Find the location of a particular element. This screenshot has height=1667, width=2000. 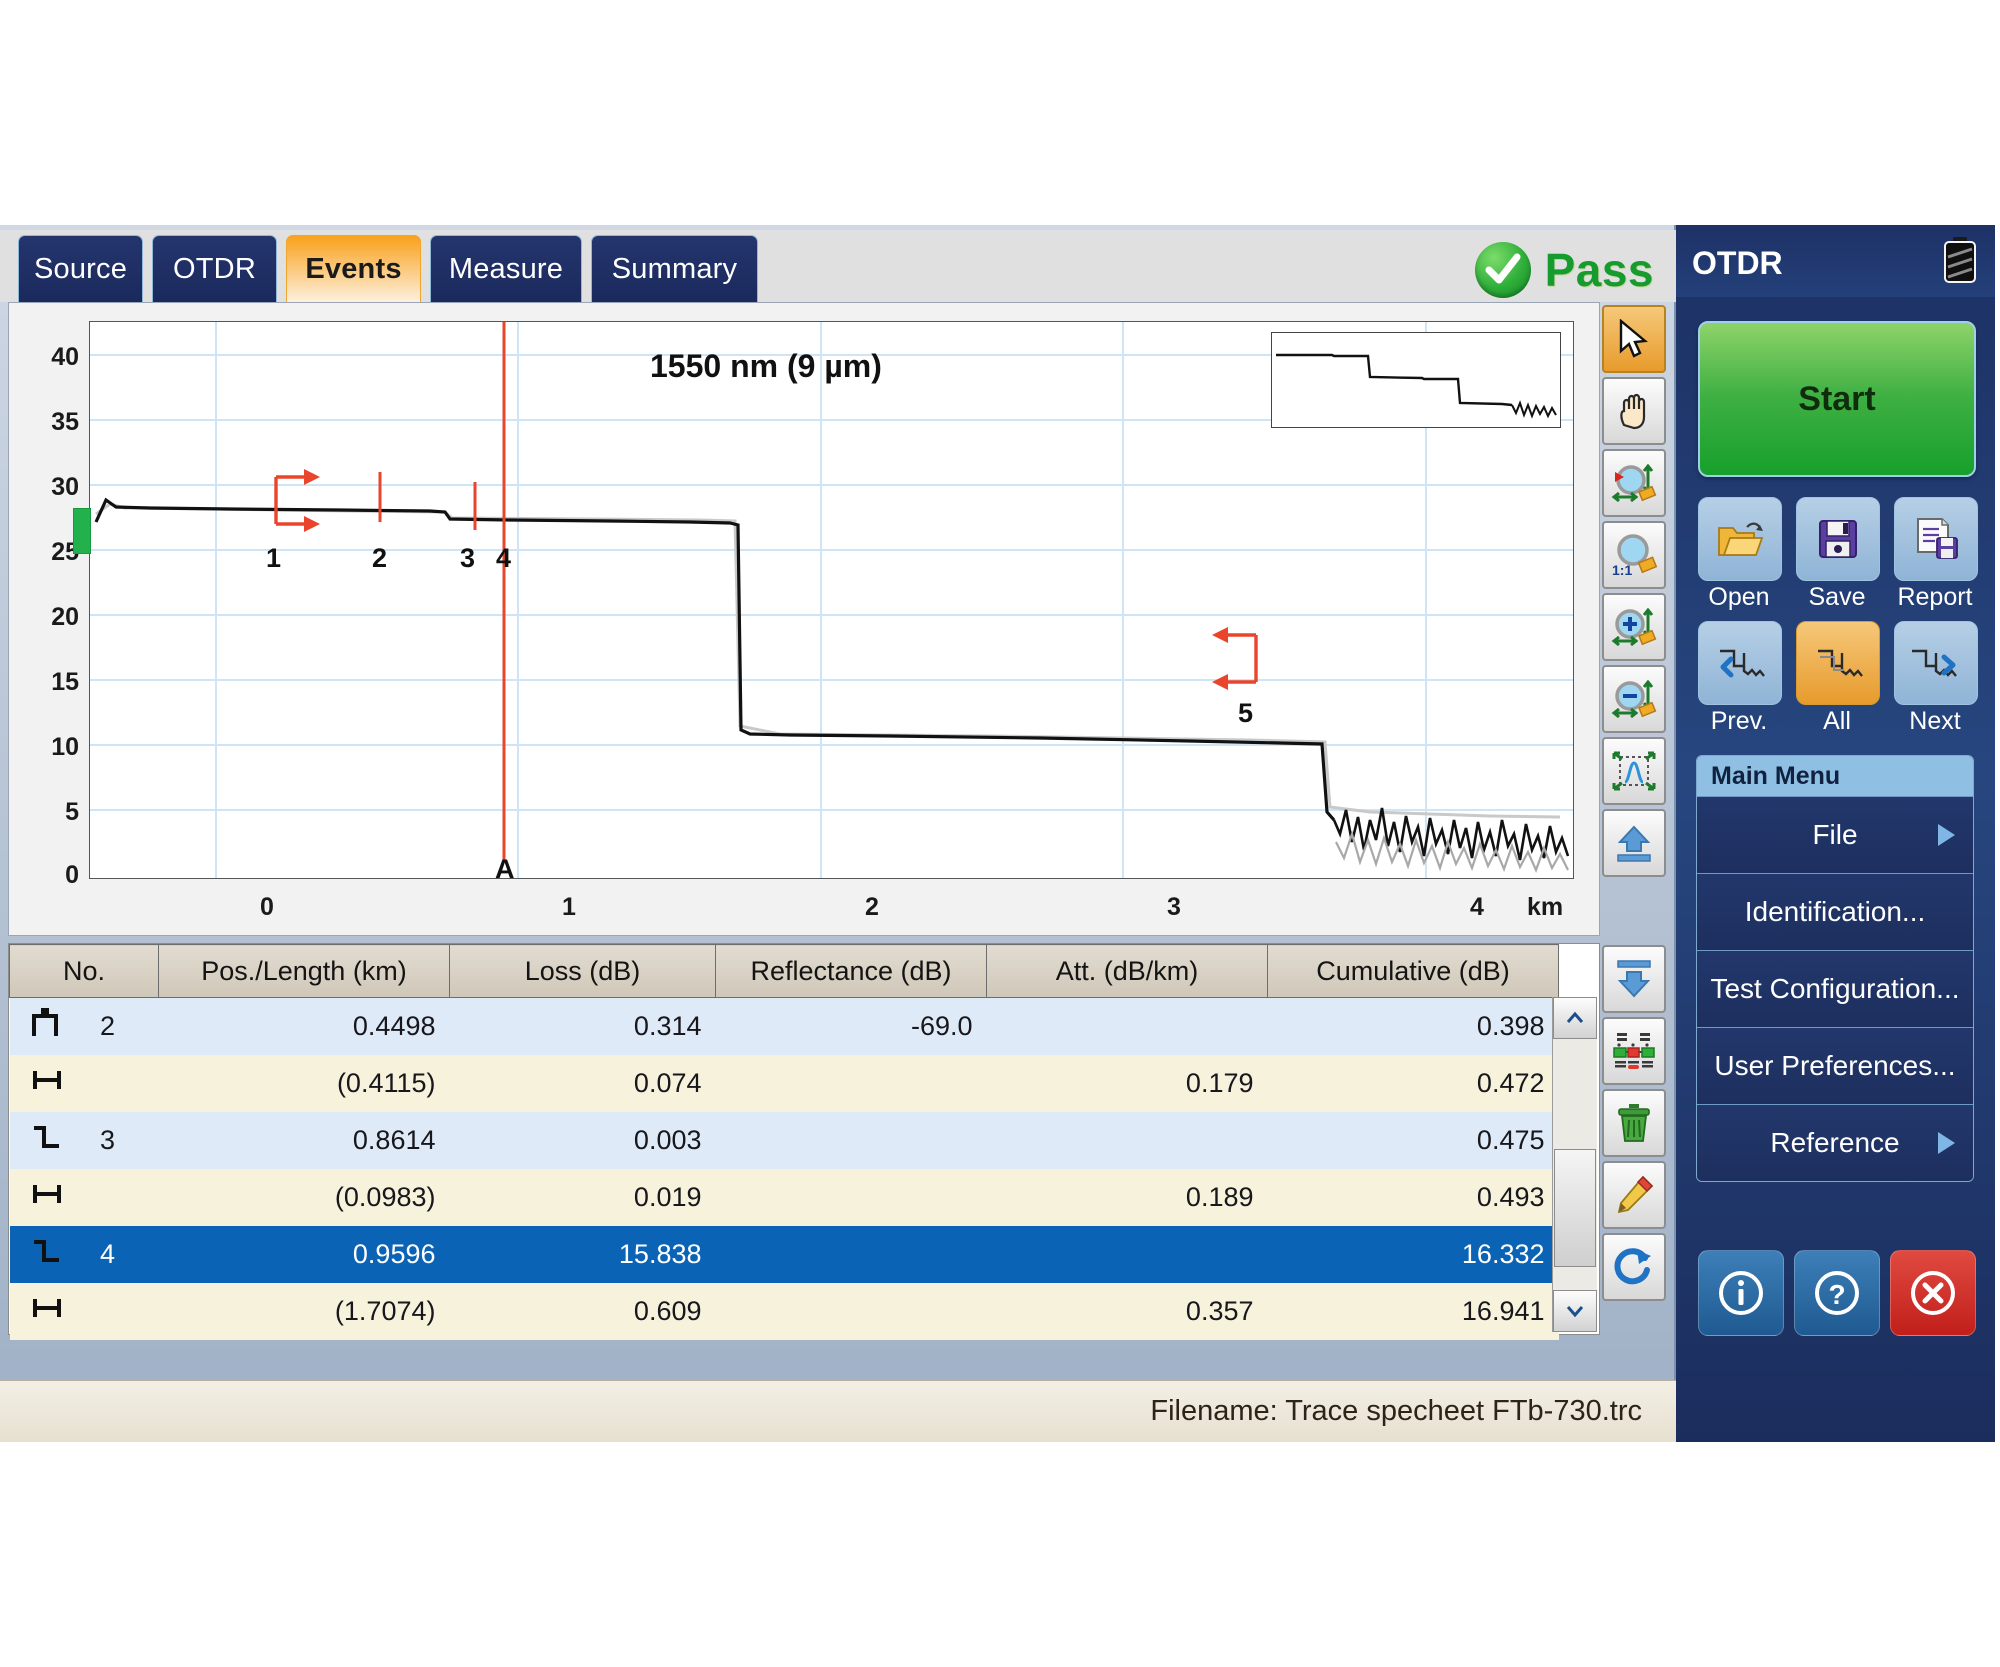

open-button is located at coordinates (1740, 539).